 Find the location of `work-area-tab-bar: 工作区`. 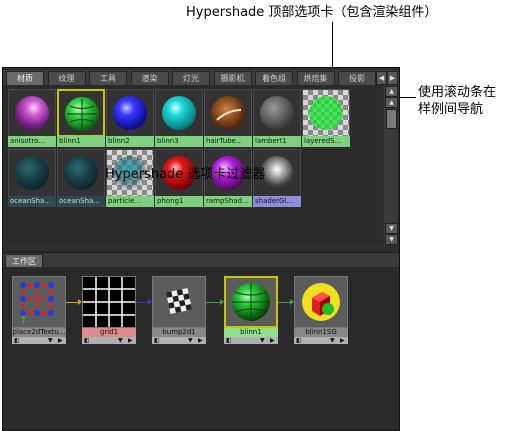

work-area-tab-bar: 工作区 is located at coordinates (201, 260).